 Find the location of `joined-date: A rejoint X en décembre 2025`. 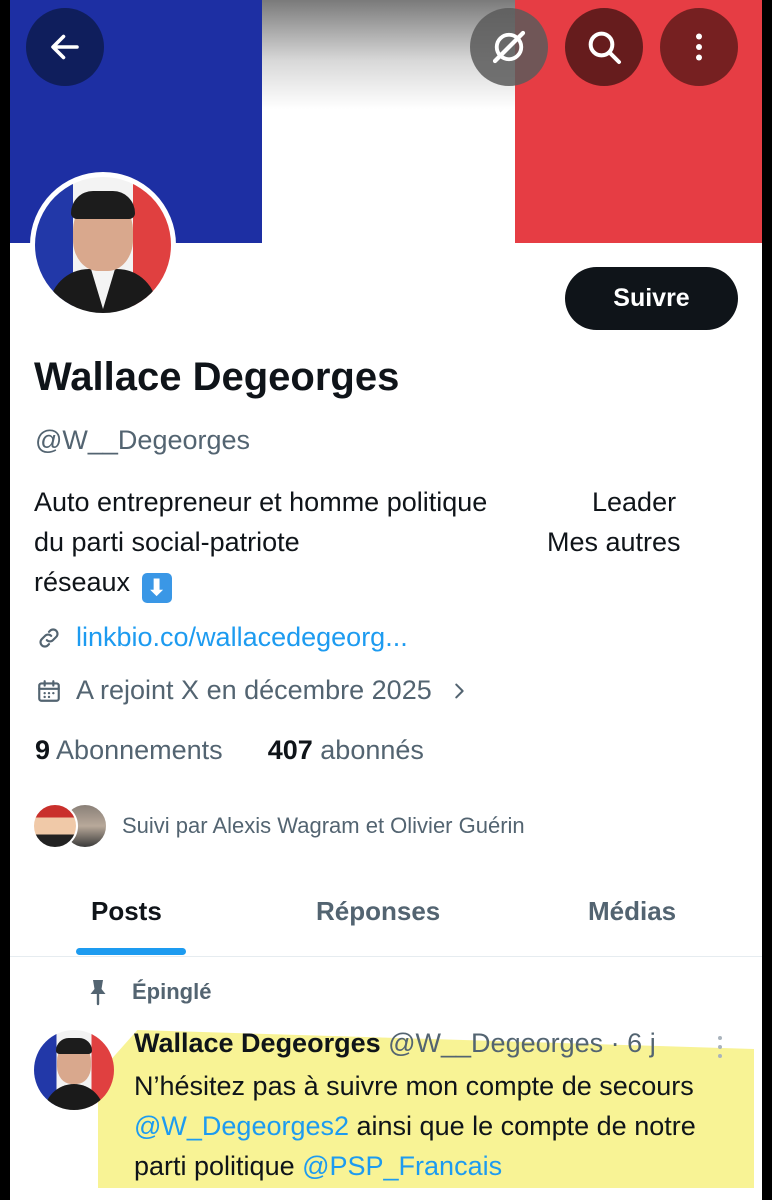

joined-date: A rejoint X en décembre 2025 is located at coordinates (253, 690).